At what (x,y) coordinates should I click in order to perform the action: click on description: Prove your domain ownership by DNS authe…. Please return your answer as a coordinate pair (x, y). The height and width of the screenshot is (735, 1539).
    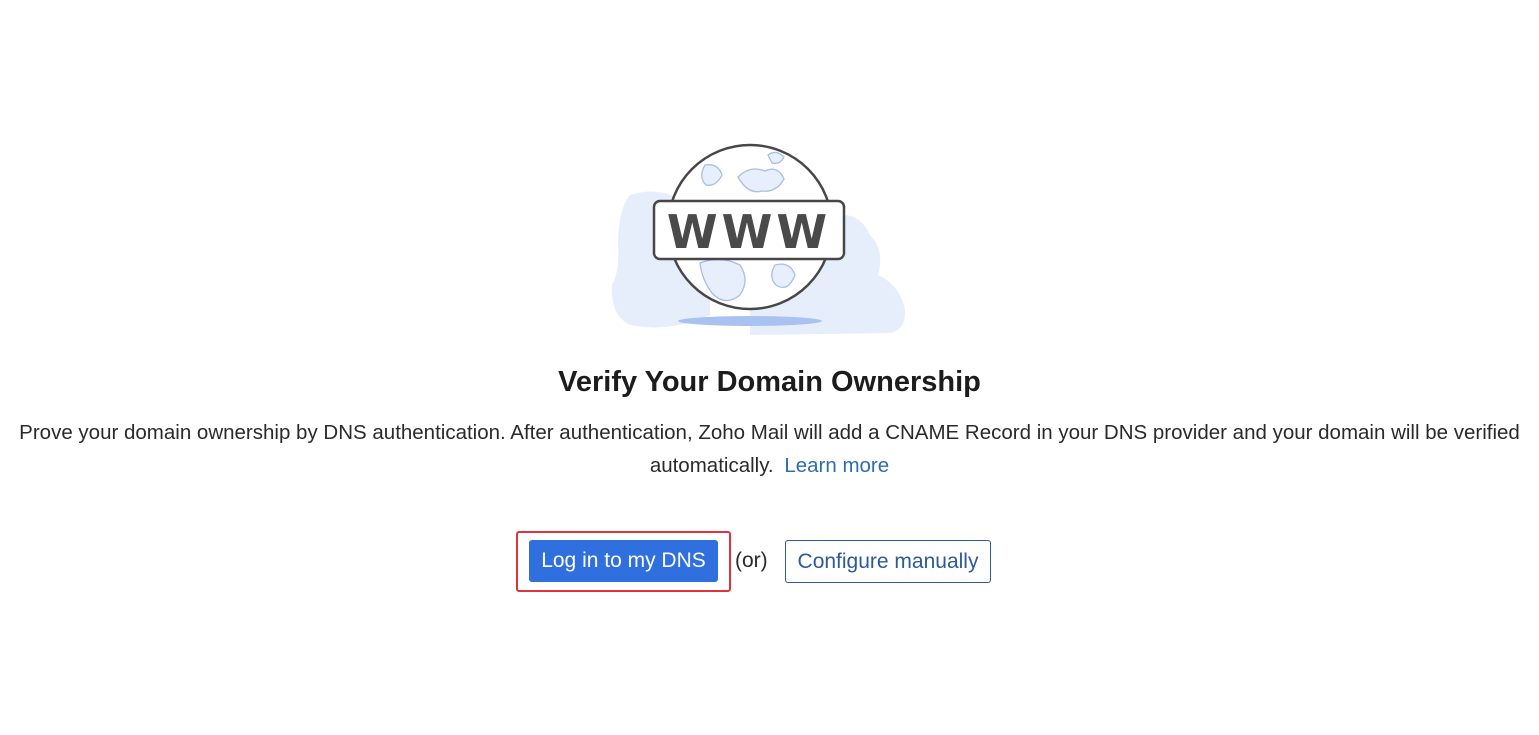
    Looking at the image, I should click on (769, 449).